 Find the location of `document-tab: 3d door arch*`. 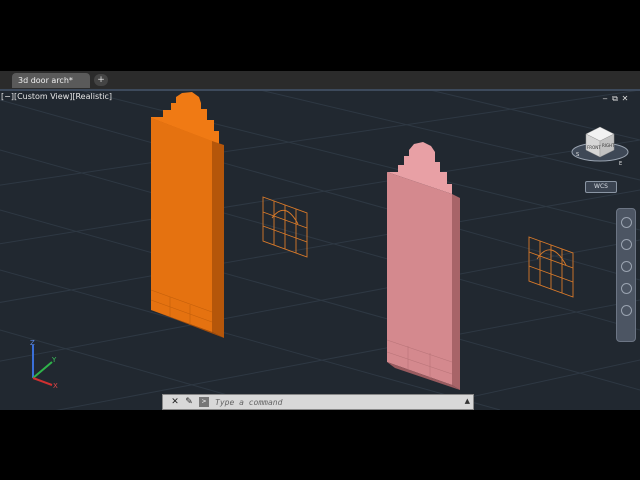

document-tab: 3d door arch* is located at coordinates (51, 80).